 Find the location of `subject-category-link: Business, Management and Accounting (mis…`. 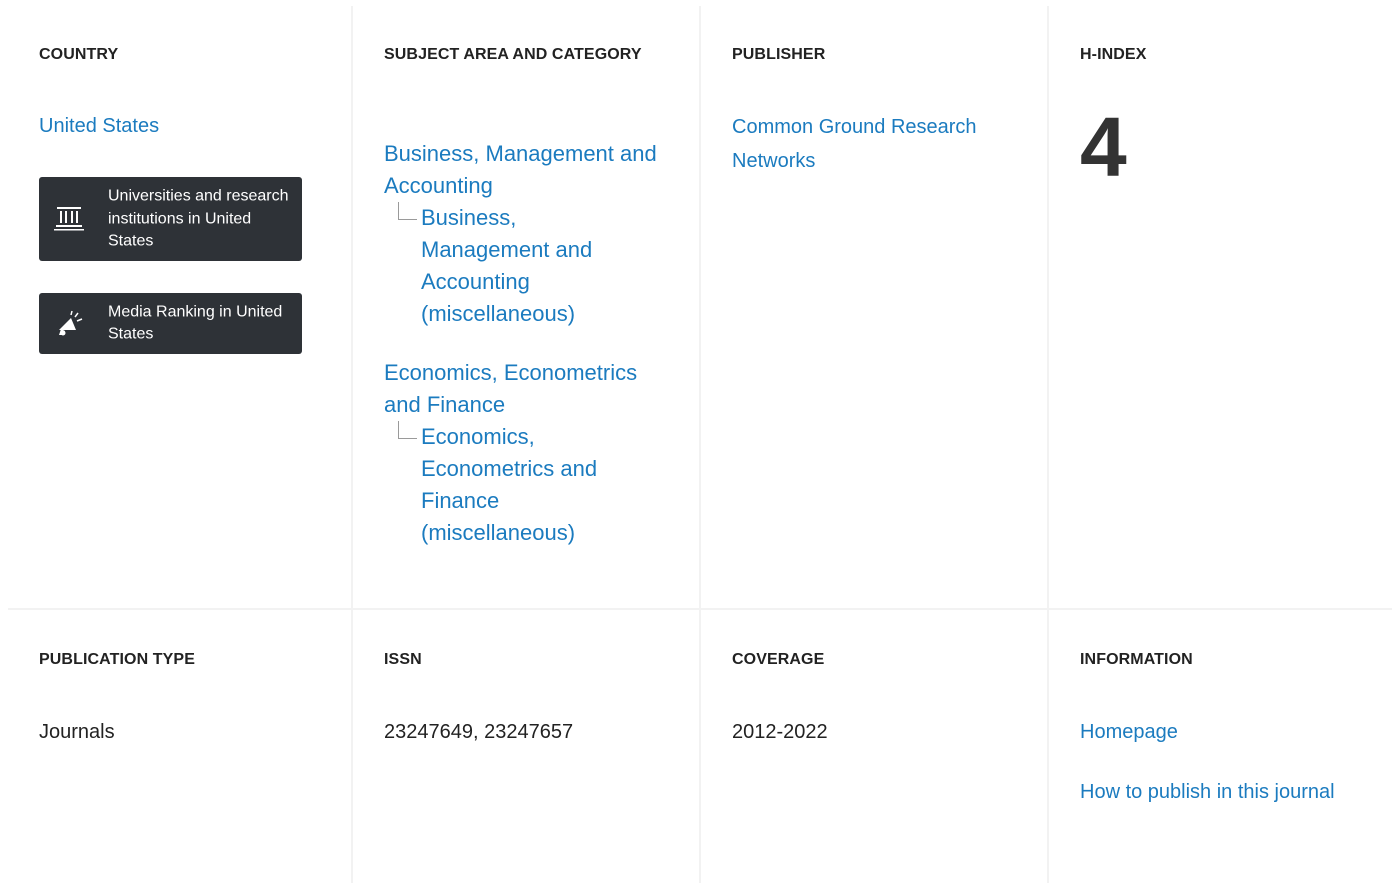

subject-category-link: Business, Management and Accounting (mis… is located at coordinates (506, 265).